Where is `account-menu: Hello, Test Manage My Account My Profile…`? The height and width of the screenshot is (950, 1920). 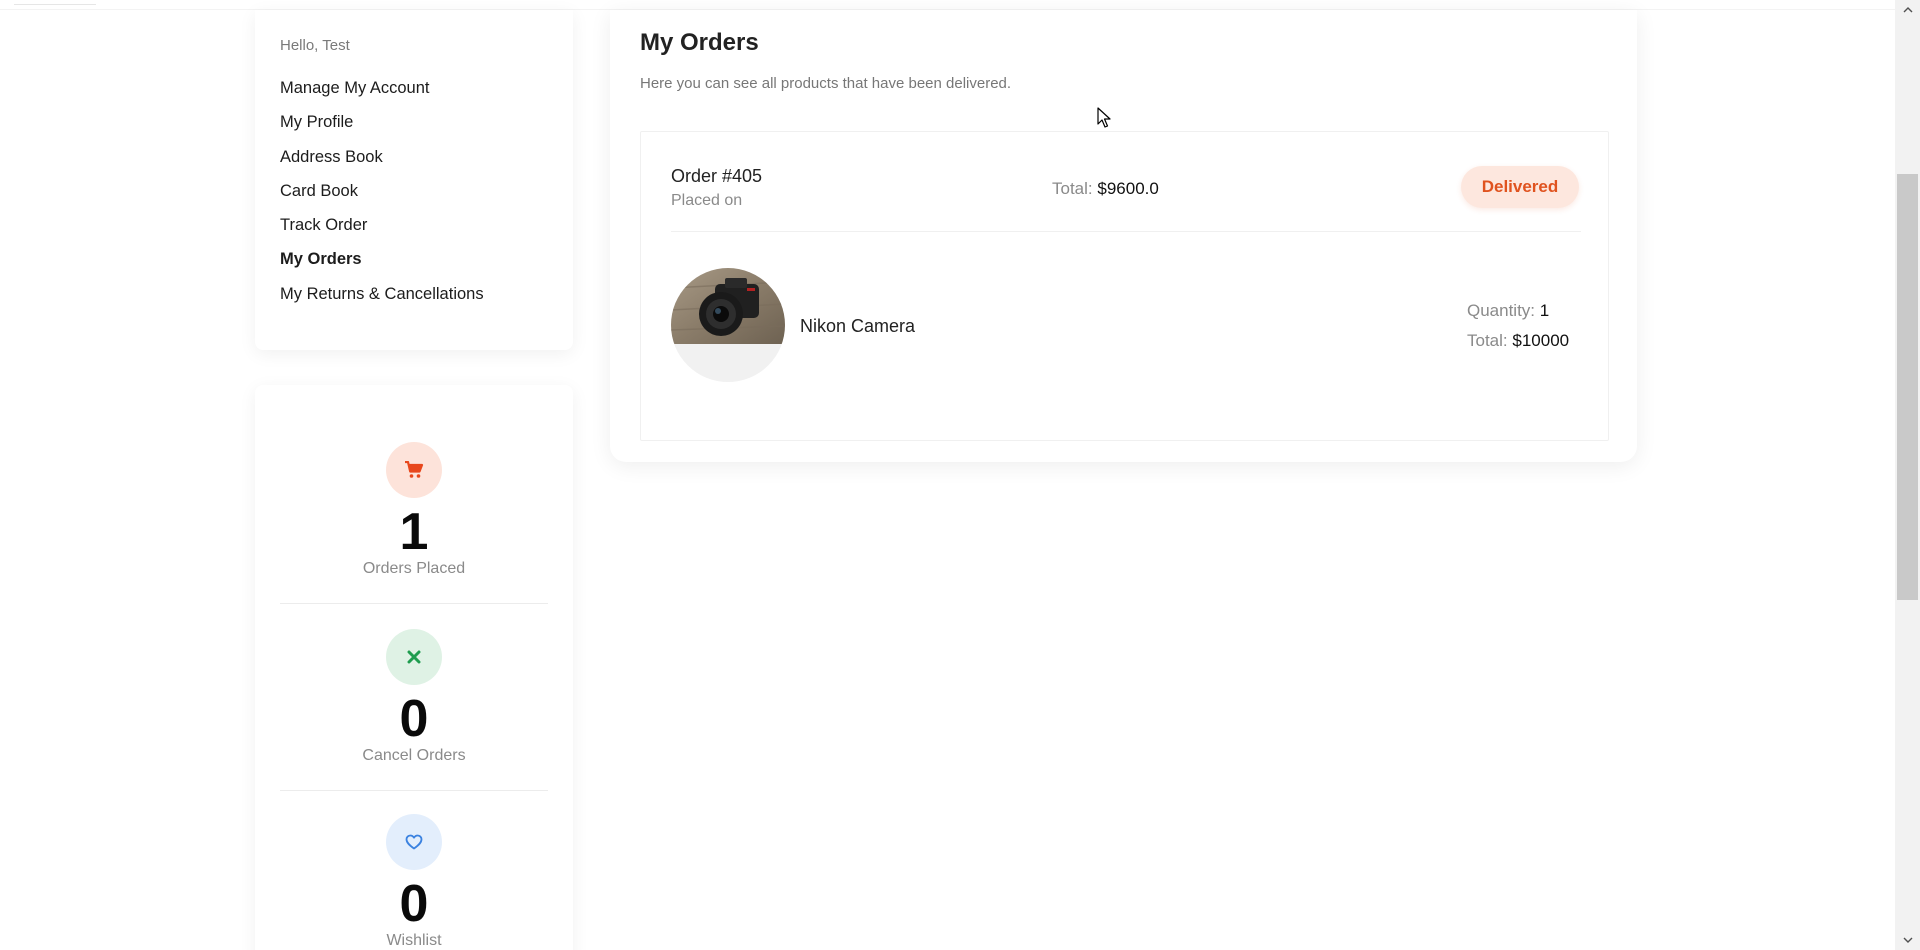 account-menu: Hello, Test Manage My Account My Profile… is located at coordinates (414, 180).